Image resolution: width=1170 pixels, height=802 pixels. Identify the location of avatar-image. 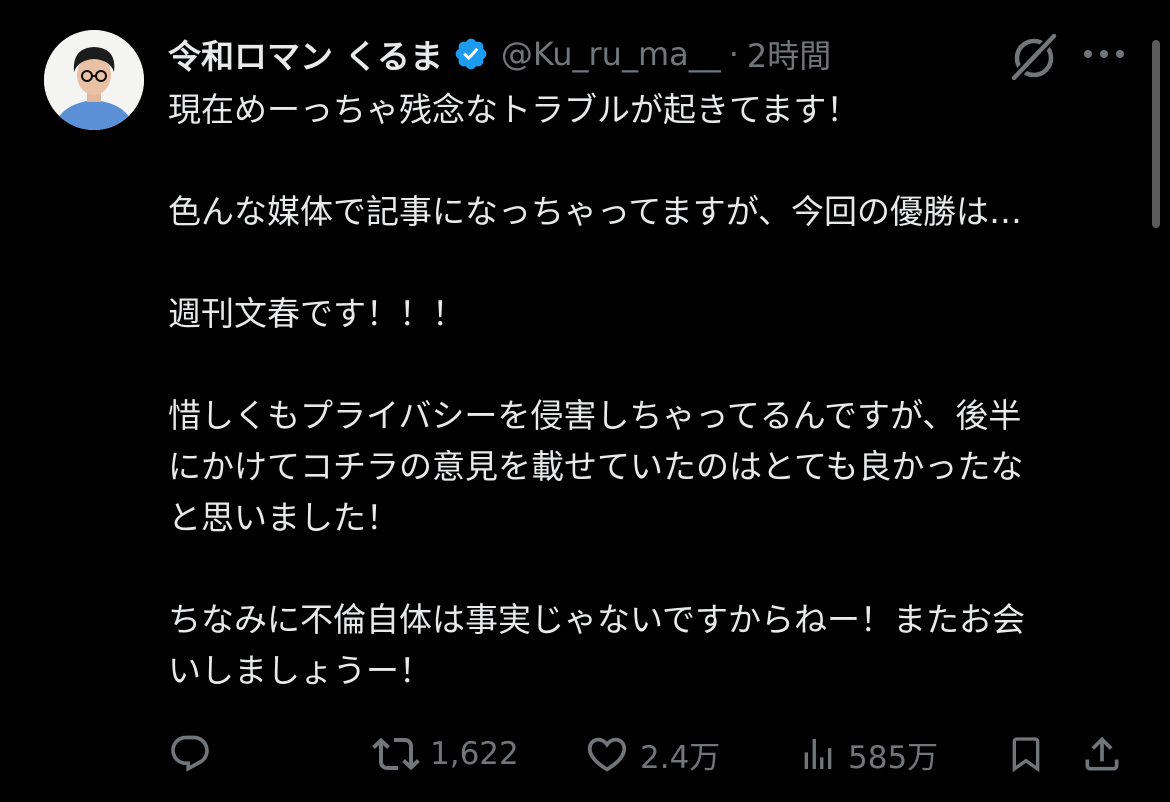
(94, 80).